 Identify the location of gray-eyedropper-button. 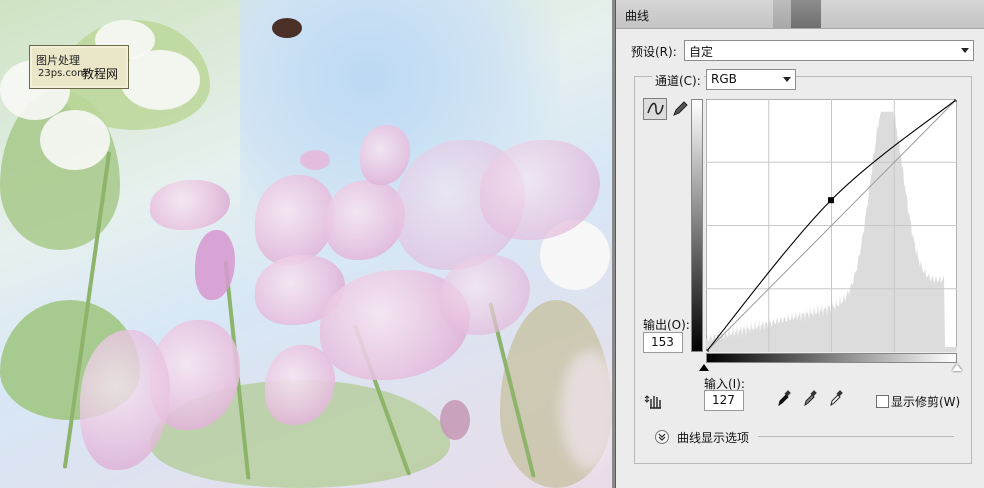
(810, 398).